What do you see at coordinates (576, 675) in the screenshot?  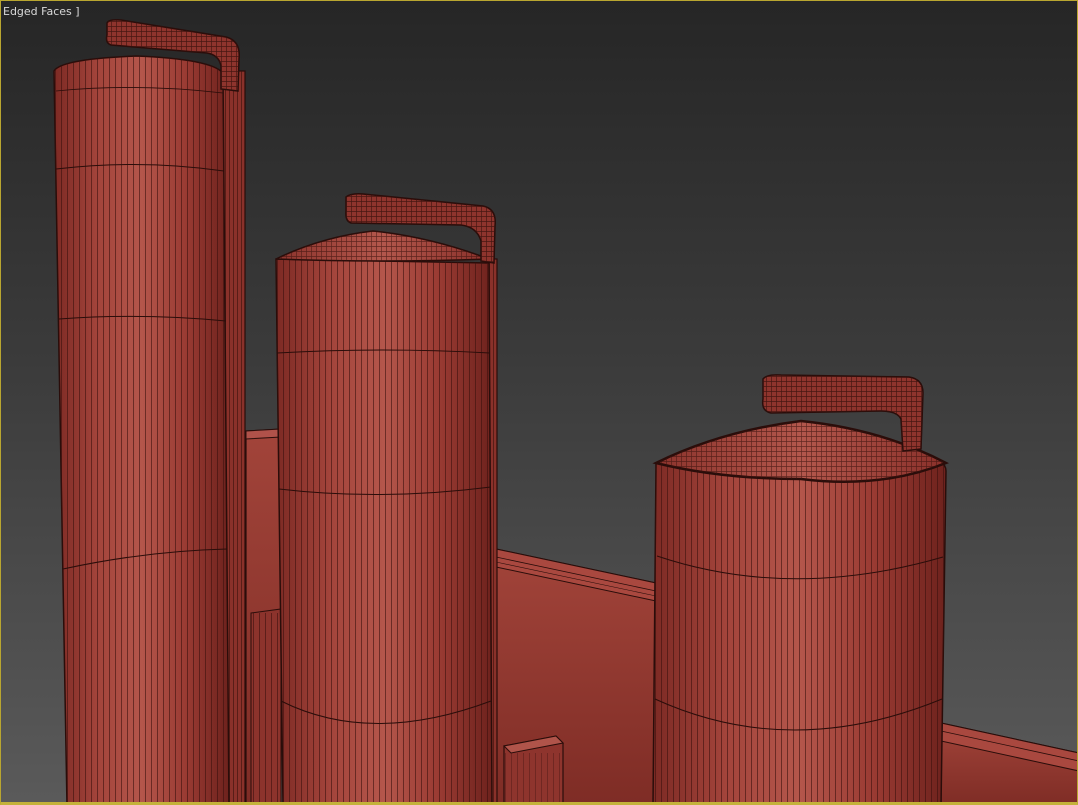 I see `base-wall-middle` at bounding box center [576, 675].